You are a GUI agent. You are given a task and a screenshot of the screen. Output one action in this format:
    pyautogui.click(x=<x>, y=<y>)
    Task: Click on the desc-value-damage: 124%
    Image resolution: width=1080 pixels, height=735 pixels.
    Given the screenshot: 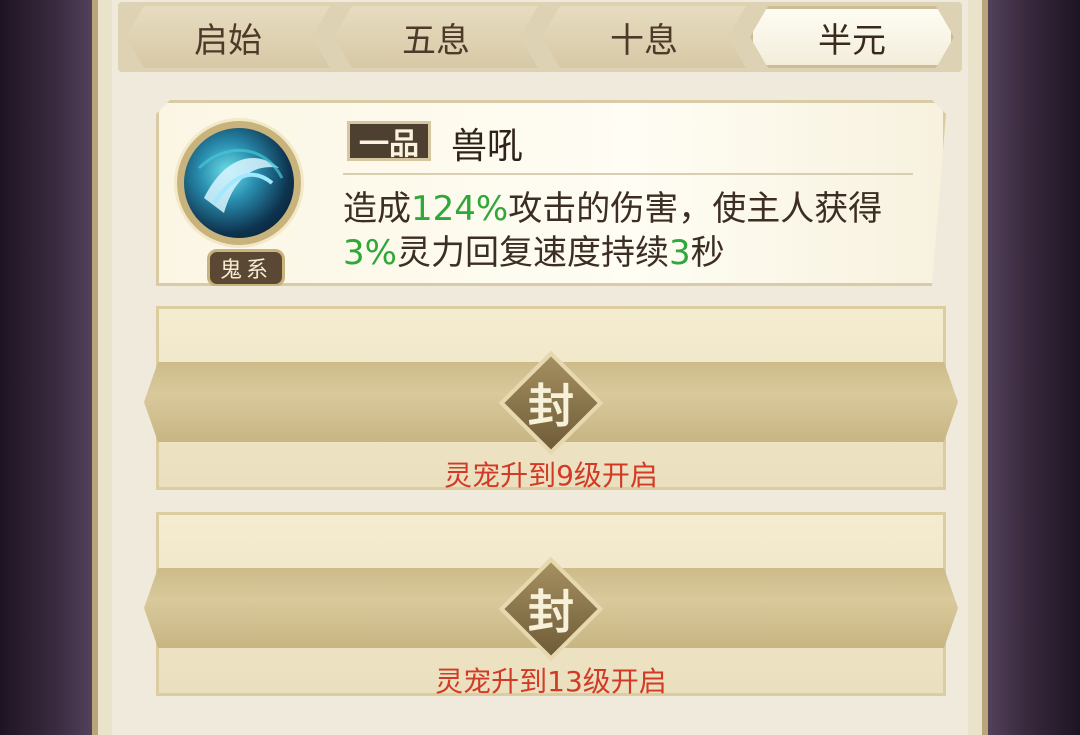 What is the action you would take?
    pyautogui.click(x=460, y=209)
    